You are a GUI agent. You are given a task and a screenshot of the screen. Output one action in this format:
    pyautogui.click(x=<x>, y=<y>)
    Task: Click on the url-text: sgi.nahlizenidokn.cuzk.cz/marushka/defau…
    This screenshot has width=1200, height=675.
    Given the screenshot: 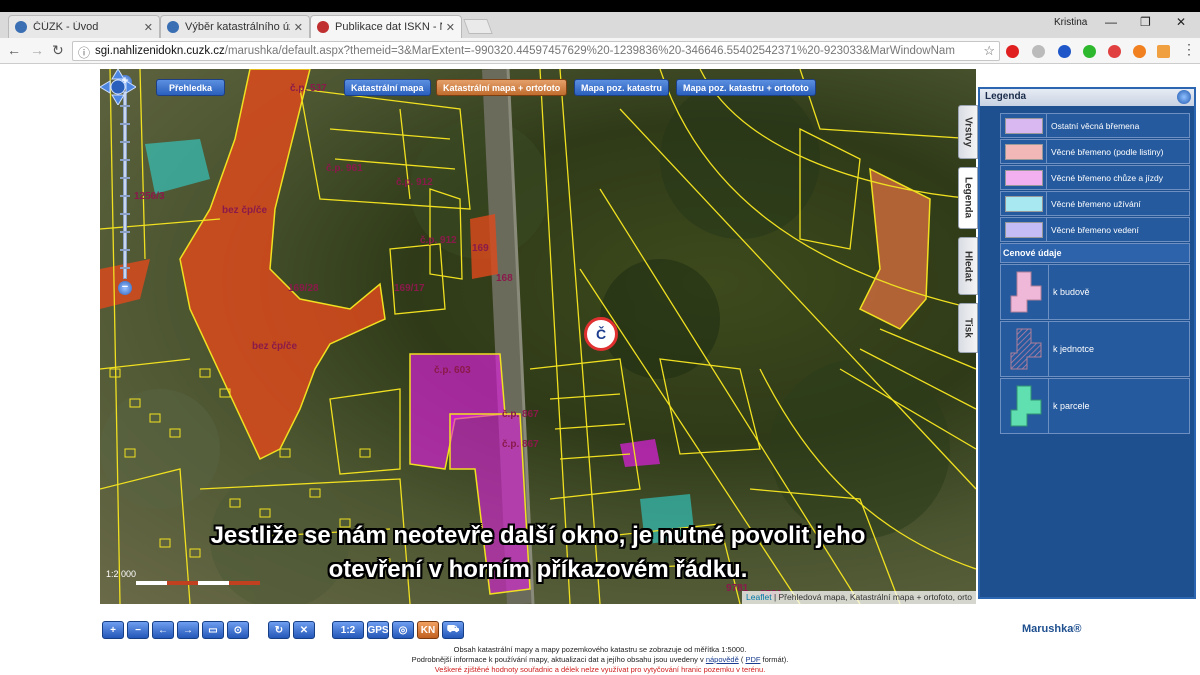 What is the action you would take?
    pyautogui.click(x=525, y=51)
    